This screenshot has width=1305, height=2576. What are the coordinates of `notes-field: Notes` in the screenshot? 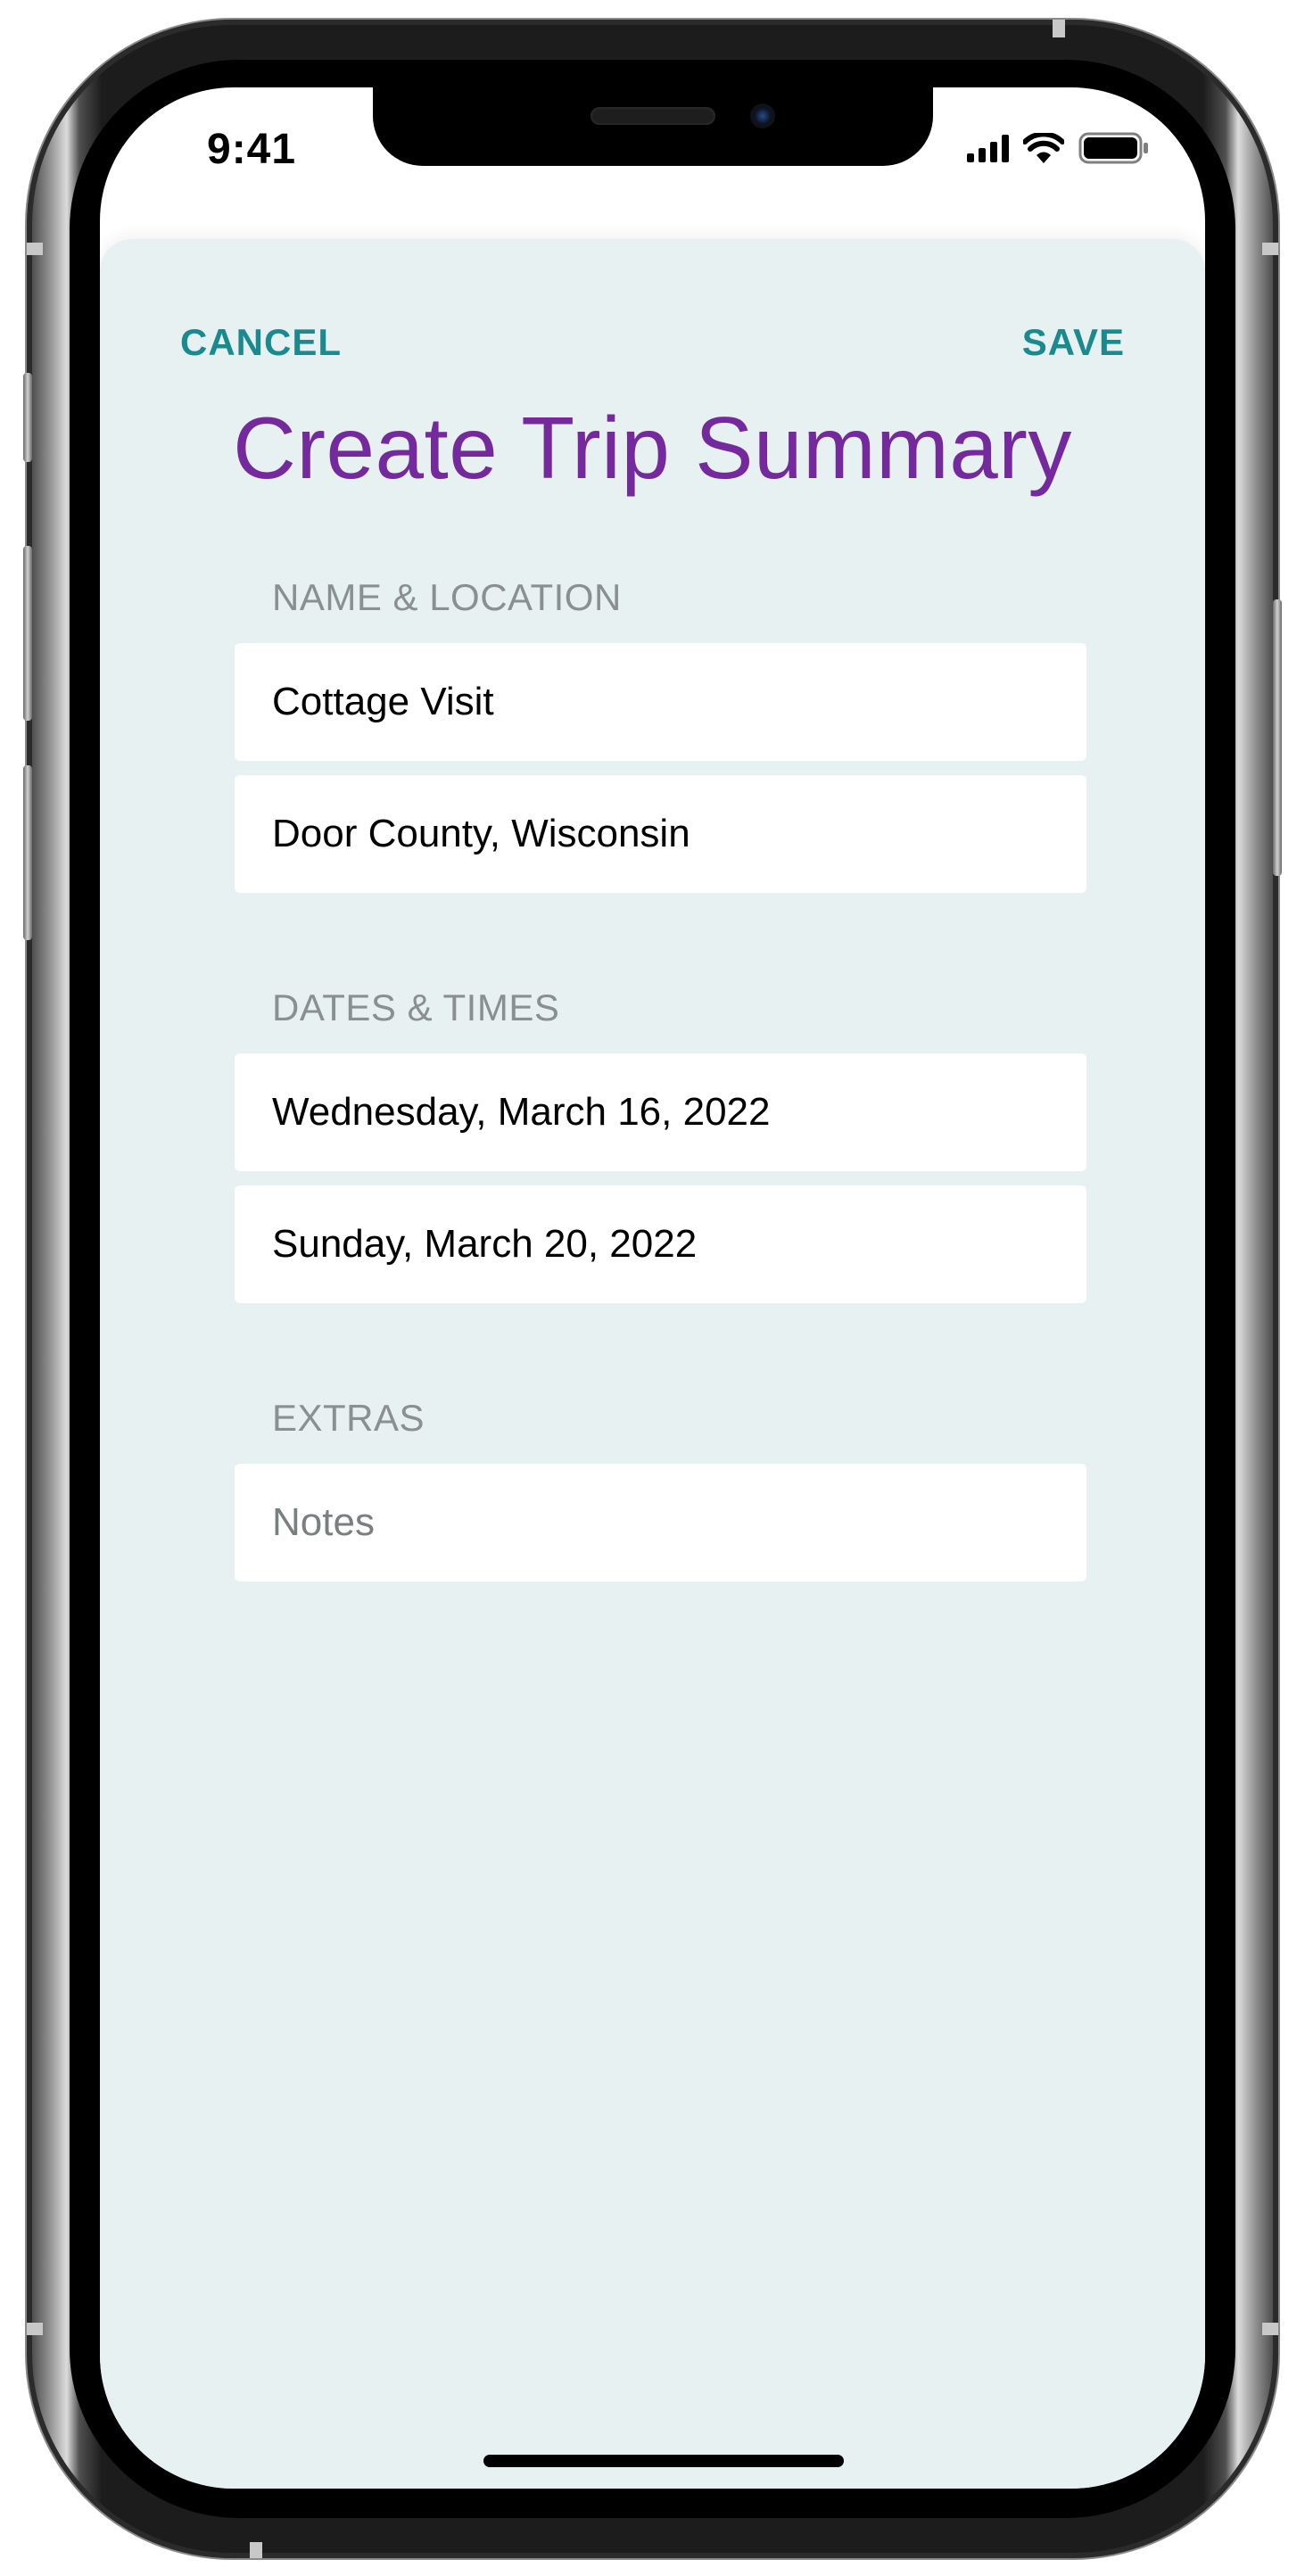 It's located at (660, 1522).